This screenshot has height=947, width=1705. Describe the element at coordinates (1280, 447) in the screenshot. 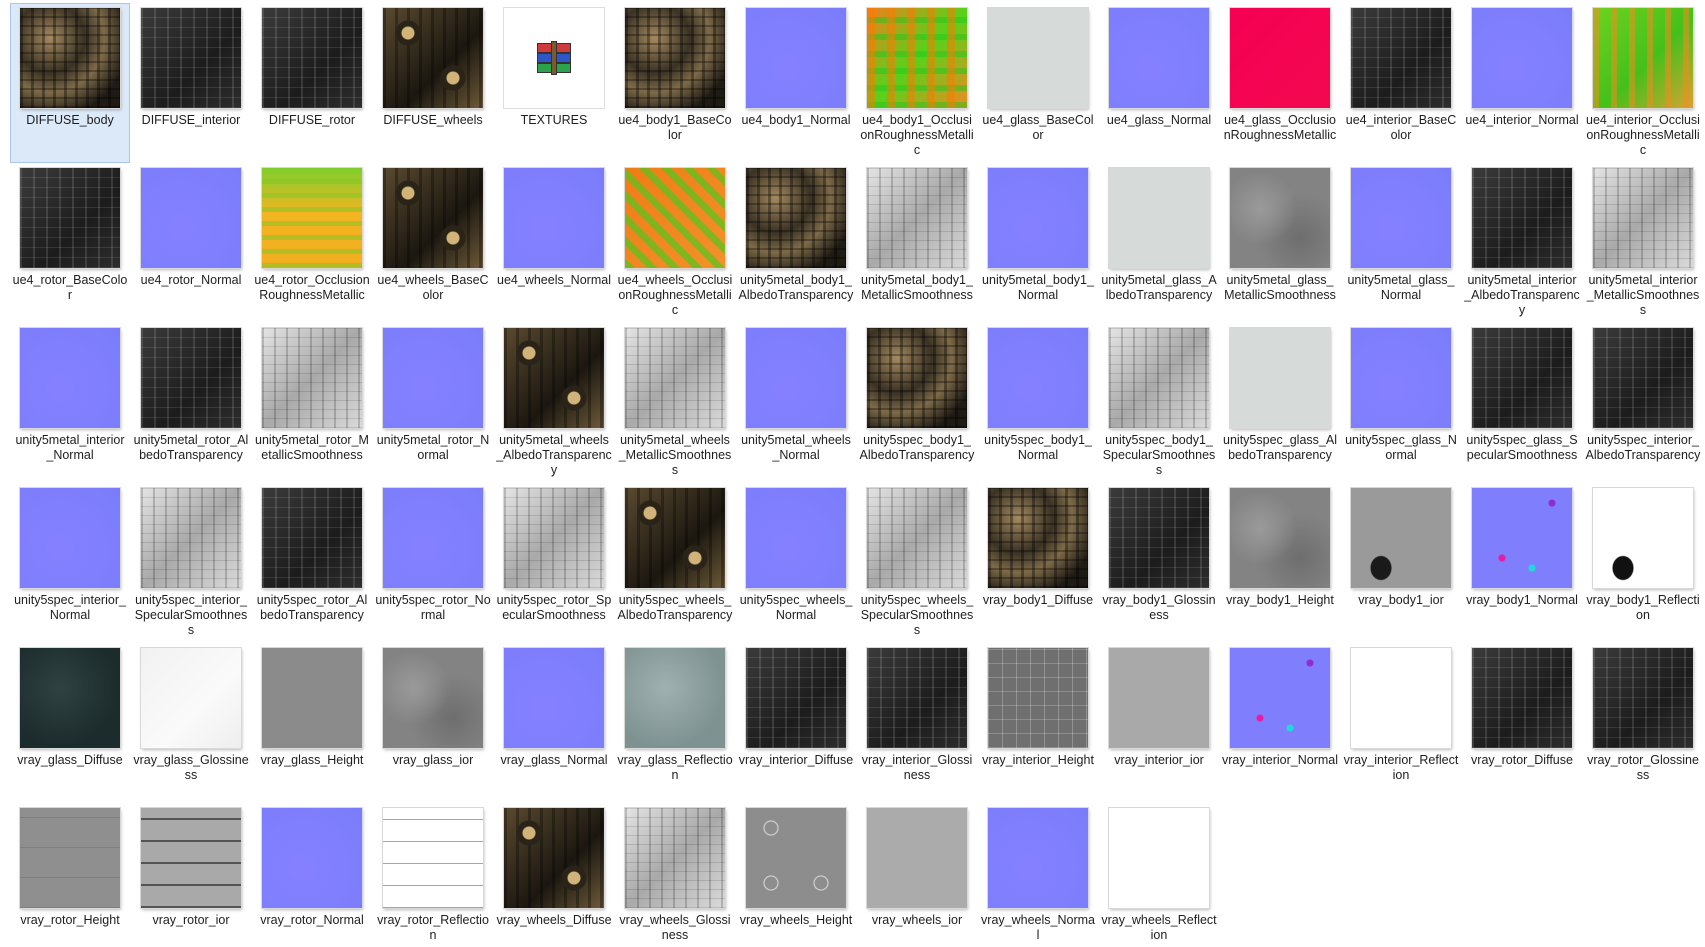

I see `file-name-label: unity5spec_glass_AlbedoTransparency` at that location.